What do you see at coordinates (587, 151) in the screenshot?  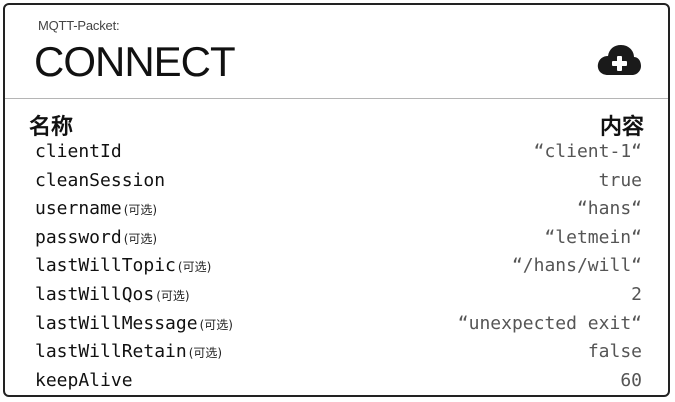 I see `field-value: “client-1“` at bounding box center [587, 151].